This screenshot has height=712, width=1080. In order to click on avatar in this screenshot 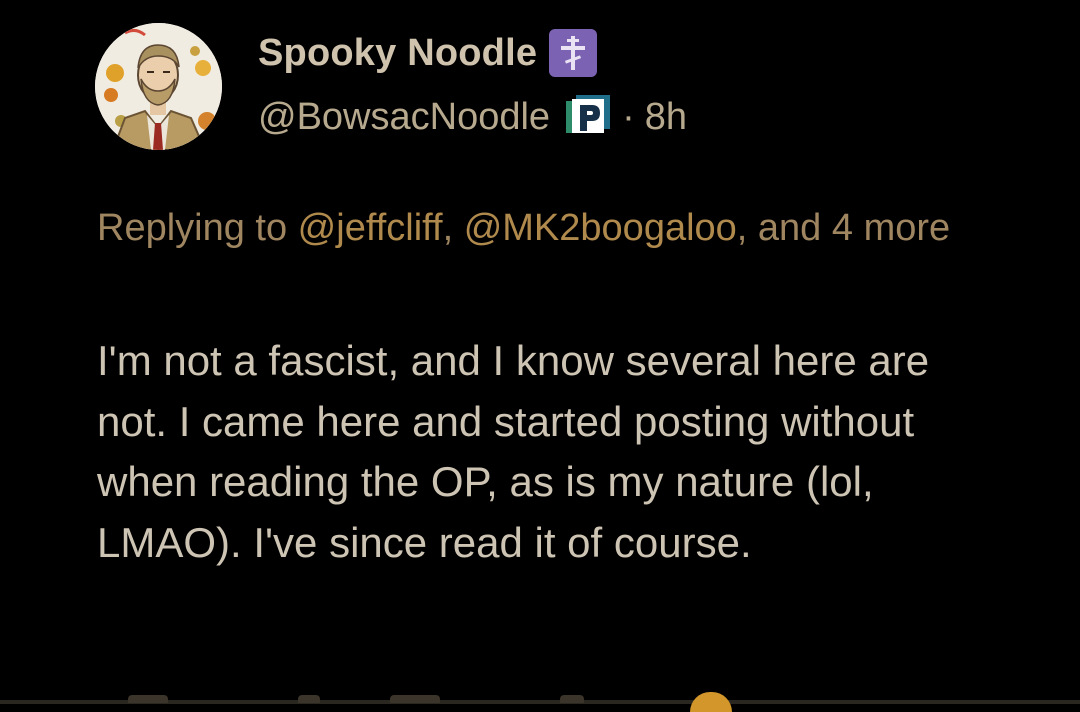, I will do `click(158, 86)`.